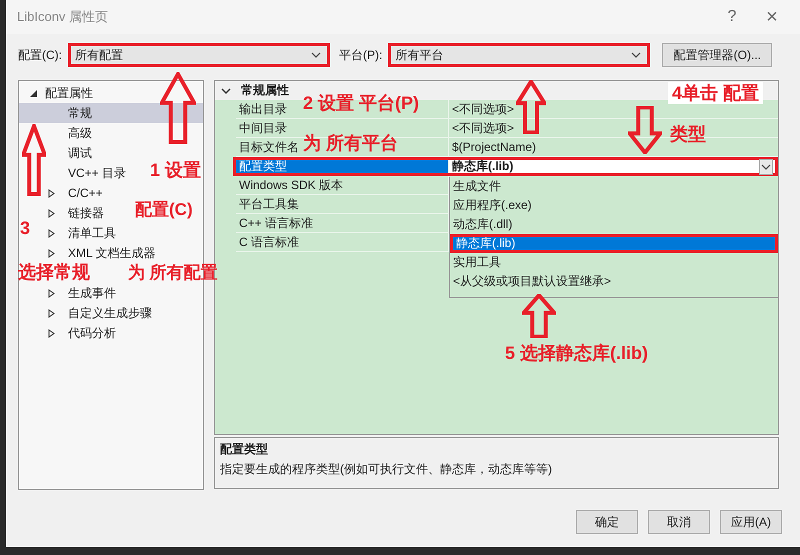 The width and height of the screenshot is (800, 555). I want to click on property-name: Windows SDK 版本, so click(291, 185).